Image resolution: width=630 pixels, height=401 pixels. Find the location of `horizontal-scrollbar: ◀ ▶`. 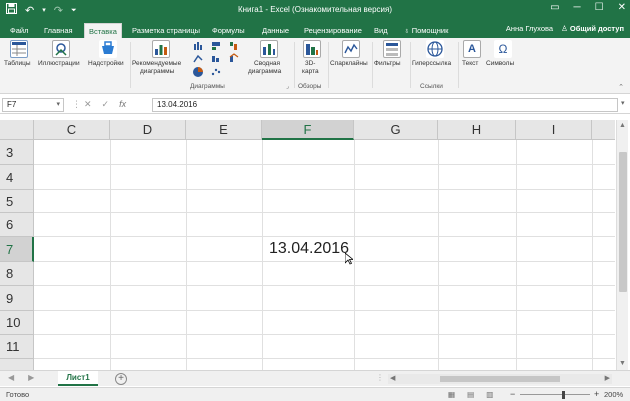

horizontal-scrollbar: ◀ ▶ is located at coordinates (500, 379).